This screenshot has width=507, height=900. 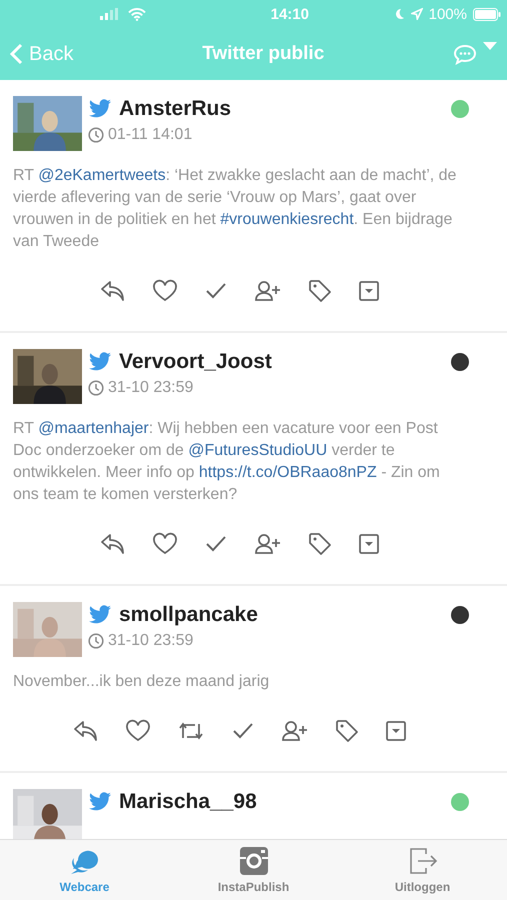 What do you see at coordinates (150, 135) in the screenshot?
I see `tweet-time: 01-11 14:01` at bounding box center [150, 135].